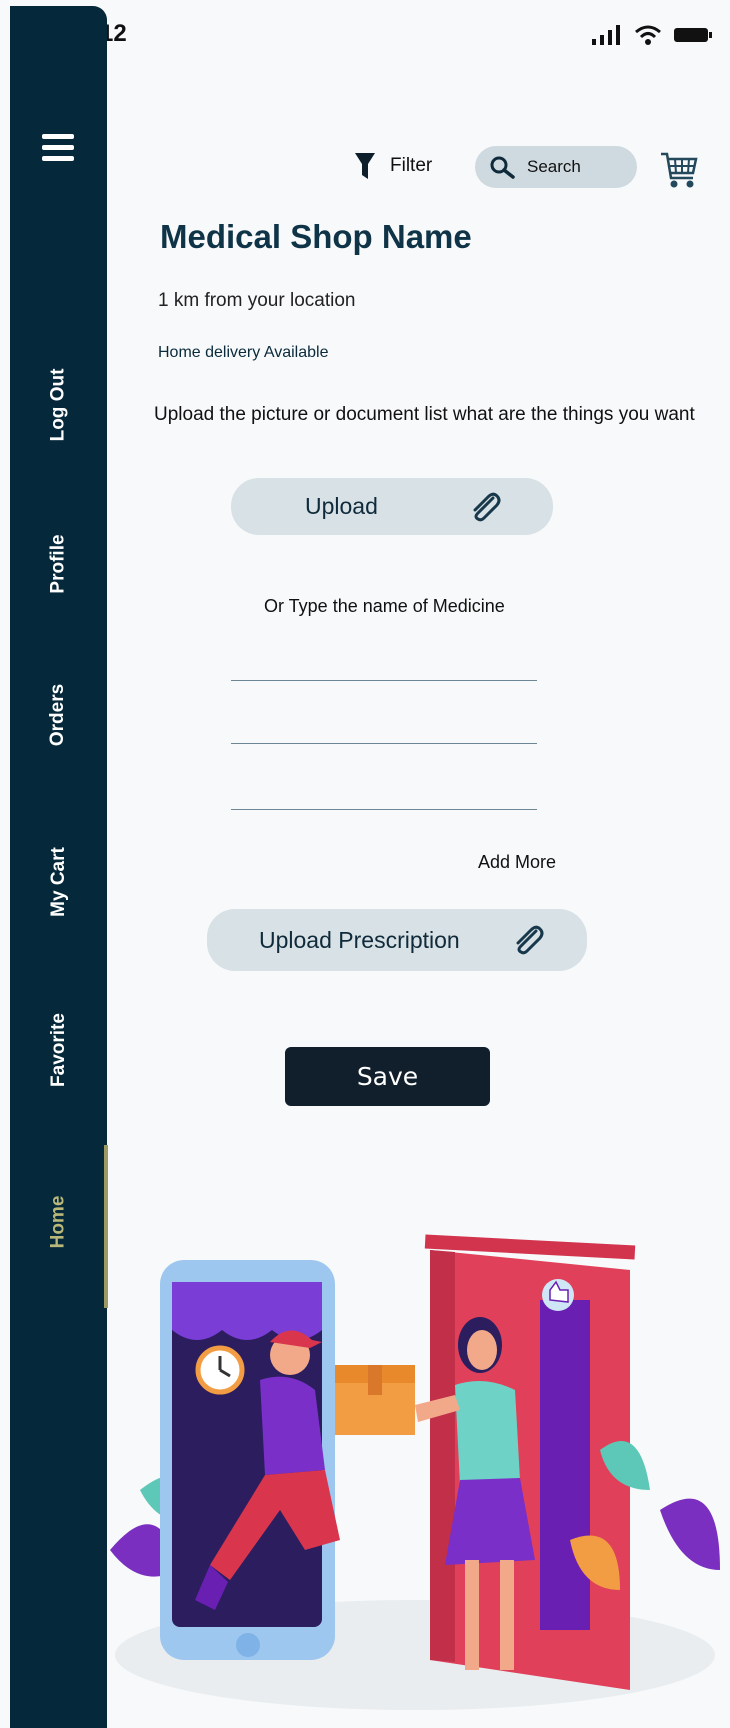 Image resolution: width=730 pixels, height=1728 pixels. I want to click on sidebar-item-label: My Cart, so click(58, 882).